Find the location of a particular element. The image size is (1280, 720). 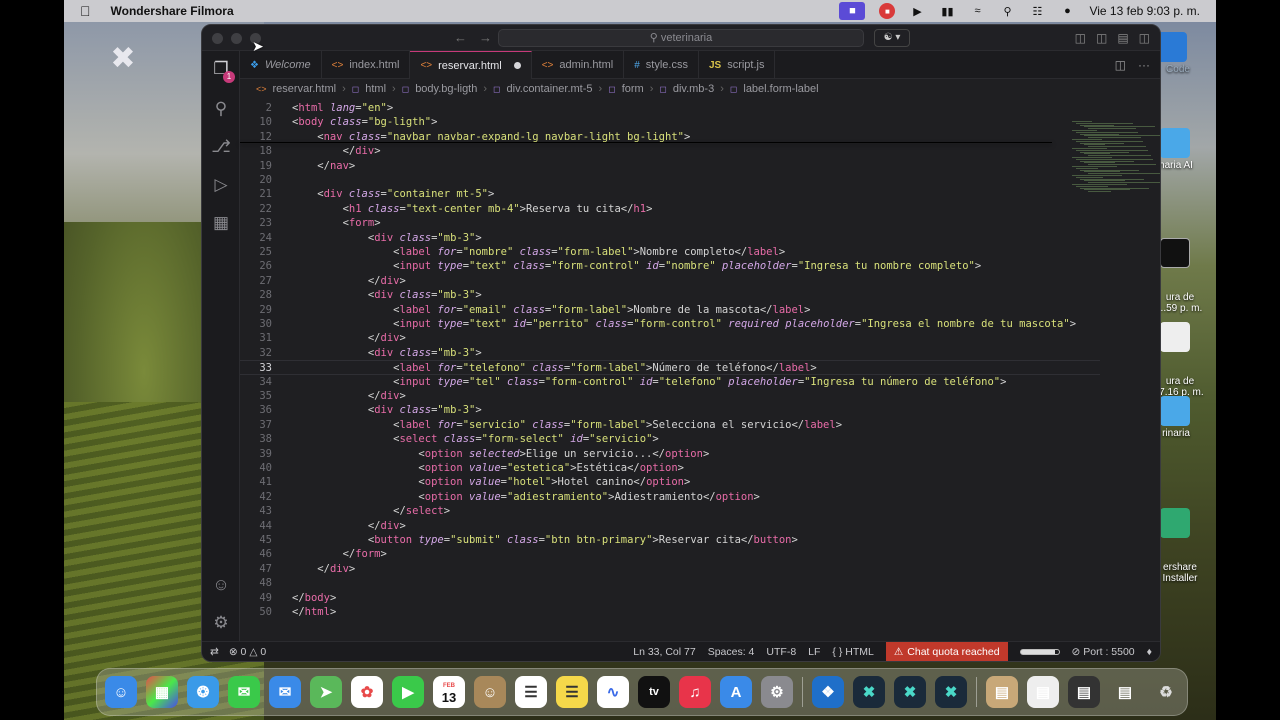

dock-screenshot-stack-2-icon: ▤ is located at coordinates (1084, 692).